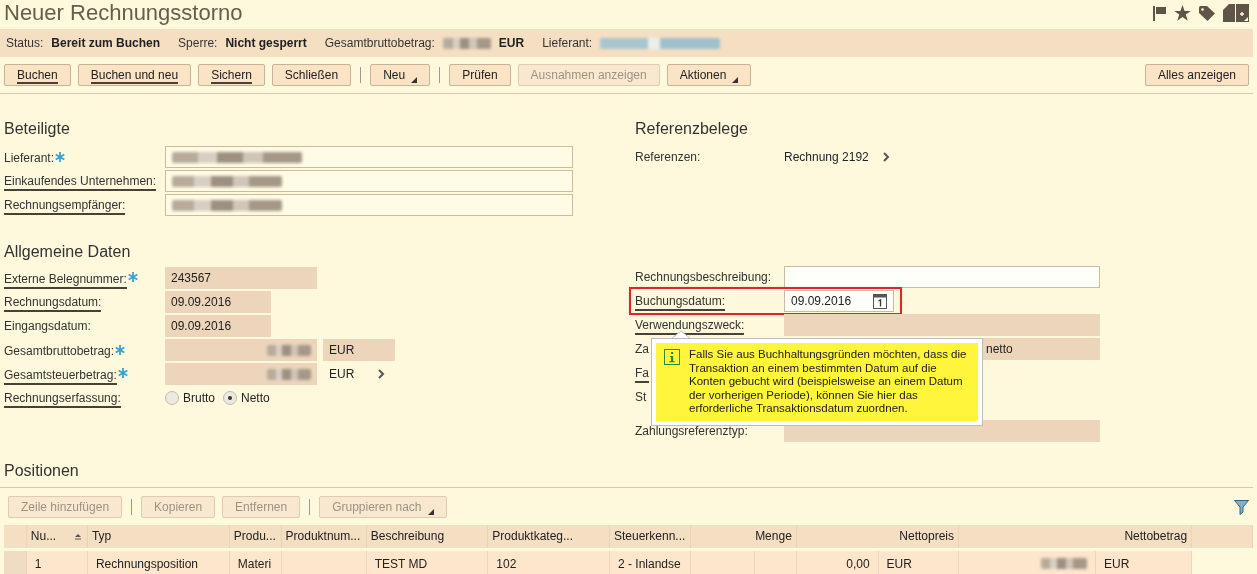  Describe the element at coordinates (342, 374) in the screenshot. I see `currency-text: EUR` at that location.